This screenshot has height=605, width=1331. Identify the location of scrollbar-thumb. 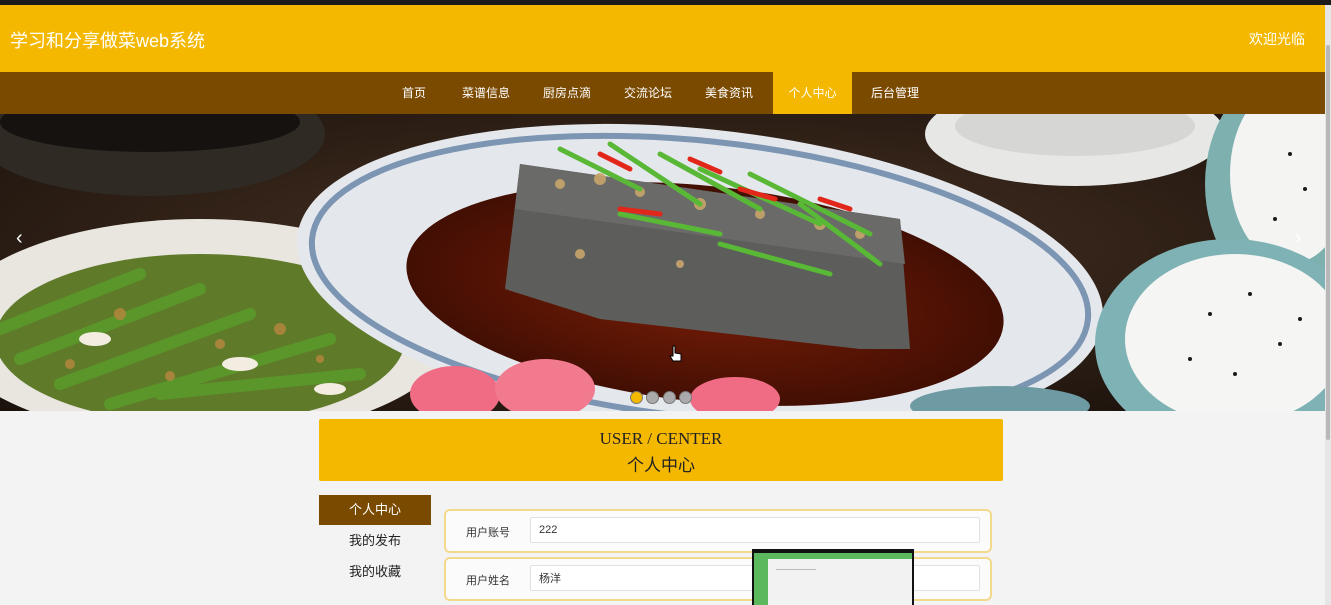
(1328, 242).